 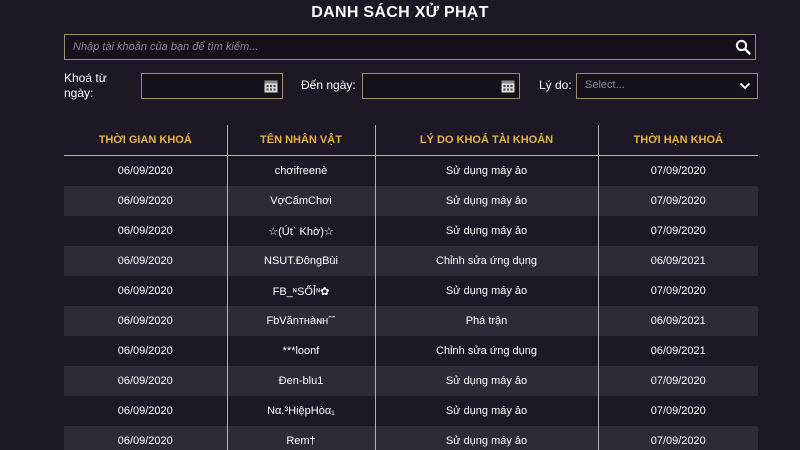 I want to click on character-name-cell: chơifreenè, so click(x=300, y=170).